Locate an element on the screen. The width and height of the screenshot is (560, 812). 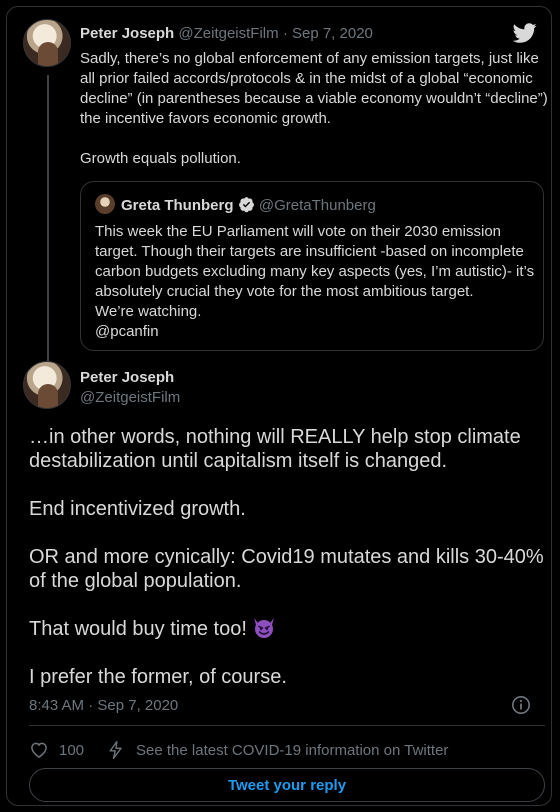
quote-header: Greta Thunberg @GretaThunberg is located at coordinates (248, 205).